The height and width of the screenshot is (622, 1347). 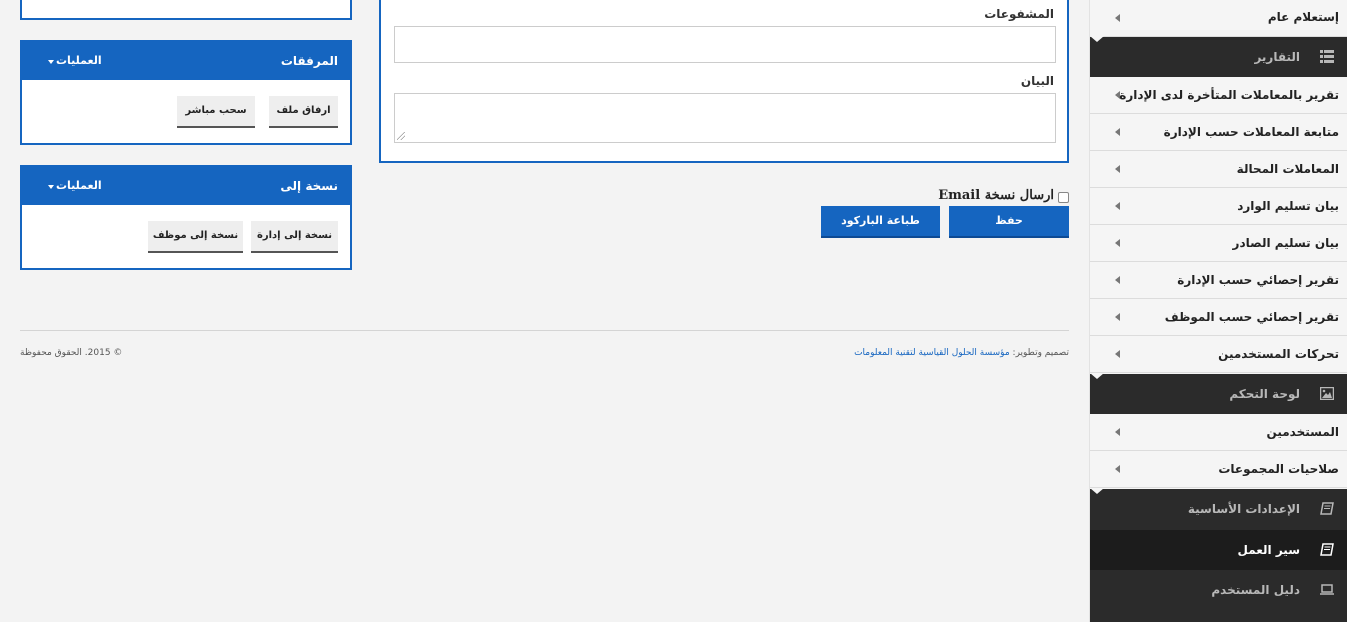 I want to click on resize-handle-icon, so click(x=401, y=136).